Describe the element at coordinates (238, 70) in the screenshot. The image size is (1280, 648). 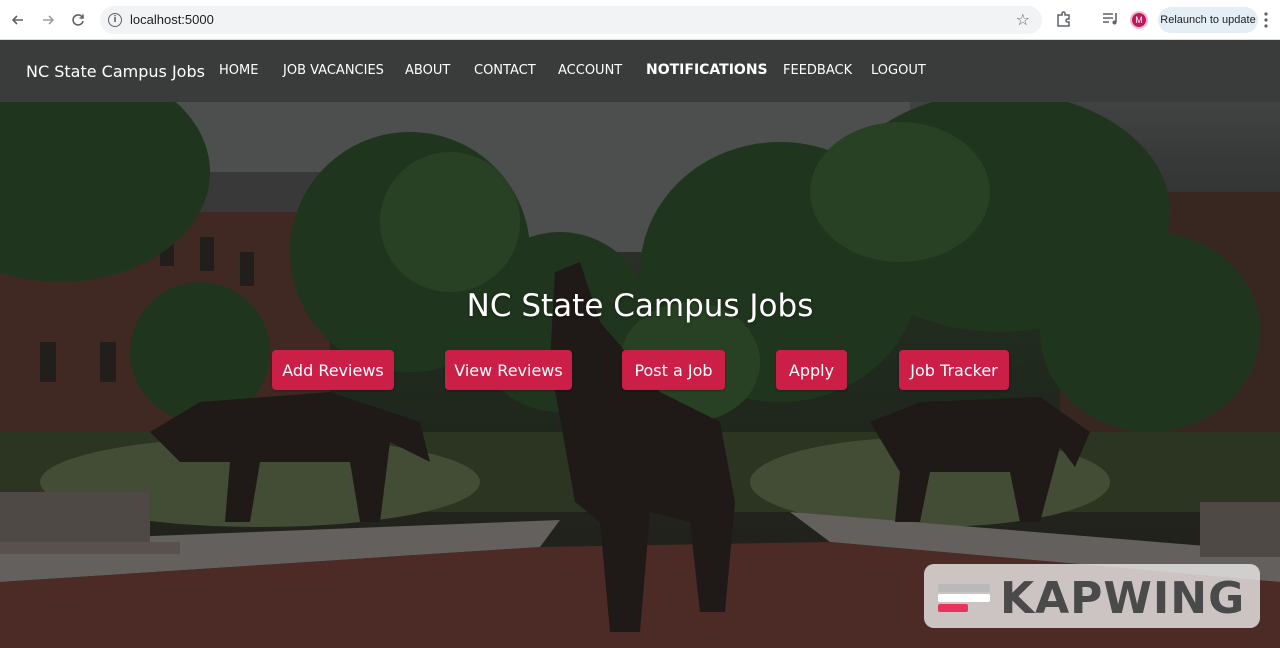
I see `nav-home: HOME` at that location.